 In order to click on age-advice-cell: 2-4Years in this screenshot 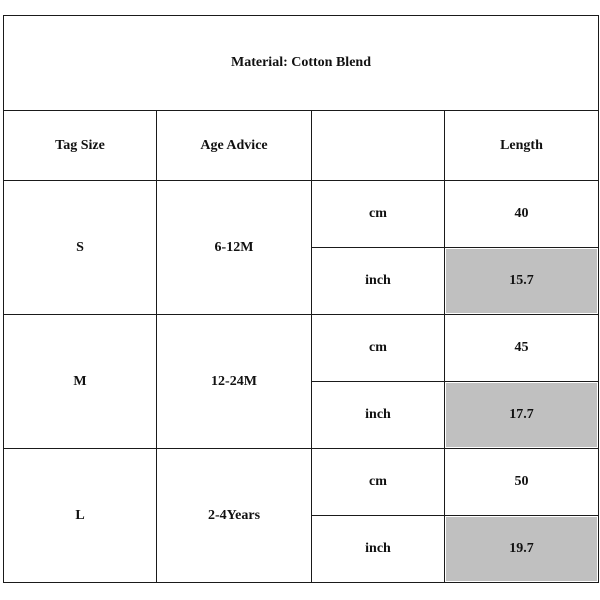, I will do `click(234, 515)`.